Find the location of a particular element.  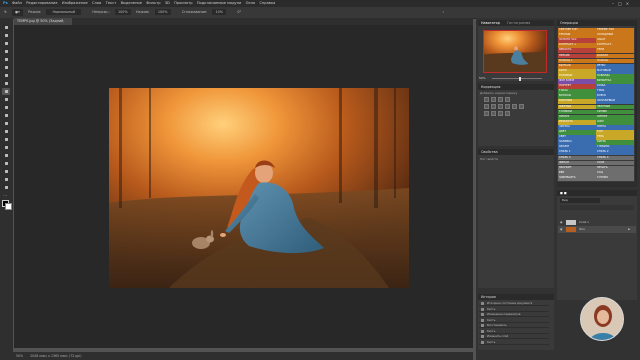

actions-scrollbar is located at coordinates (636, 106).